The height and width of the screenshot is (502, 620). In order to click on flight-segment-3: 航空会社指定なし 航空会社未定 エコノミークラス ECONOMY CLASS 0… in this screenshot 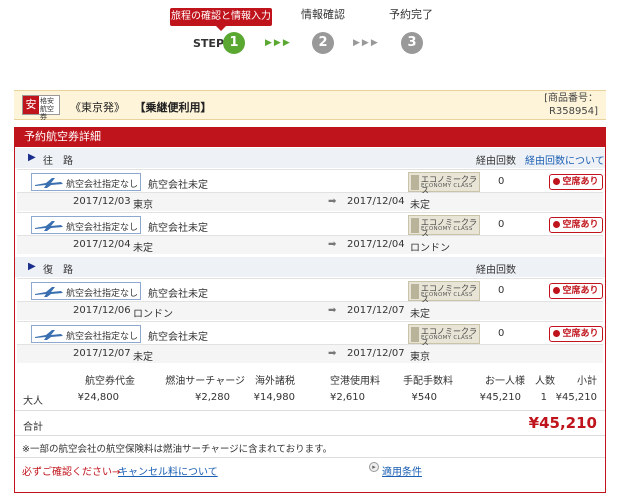, I will do `click(310, 299)`.